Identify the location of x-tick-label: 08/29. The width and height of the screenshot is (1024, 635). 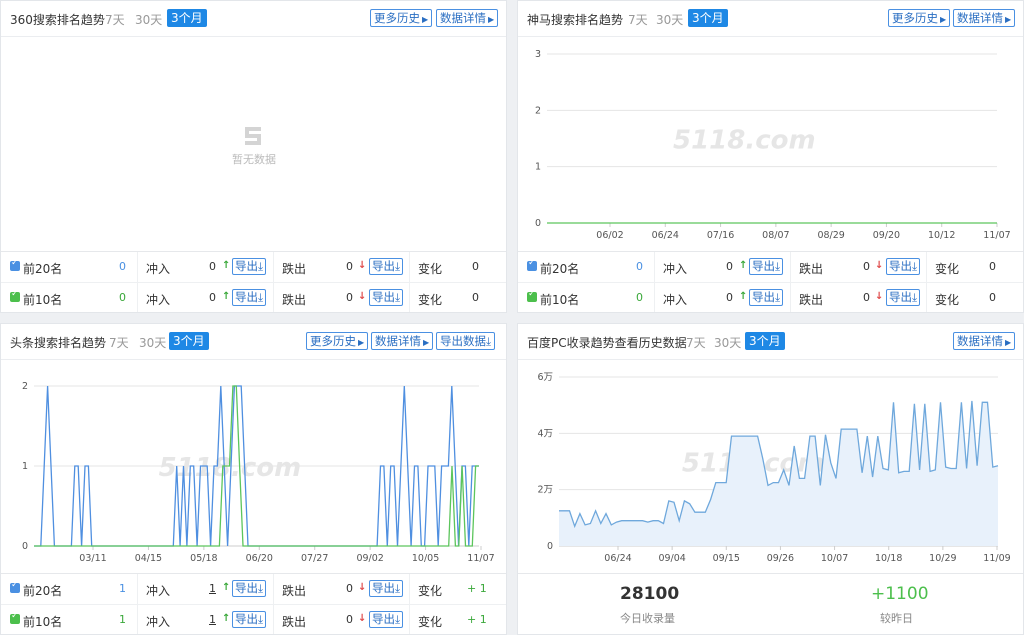
(830, 235).